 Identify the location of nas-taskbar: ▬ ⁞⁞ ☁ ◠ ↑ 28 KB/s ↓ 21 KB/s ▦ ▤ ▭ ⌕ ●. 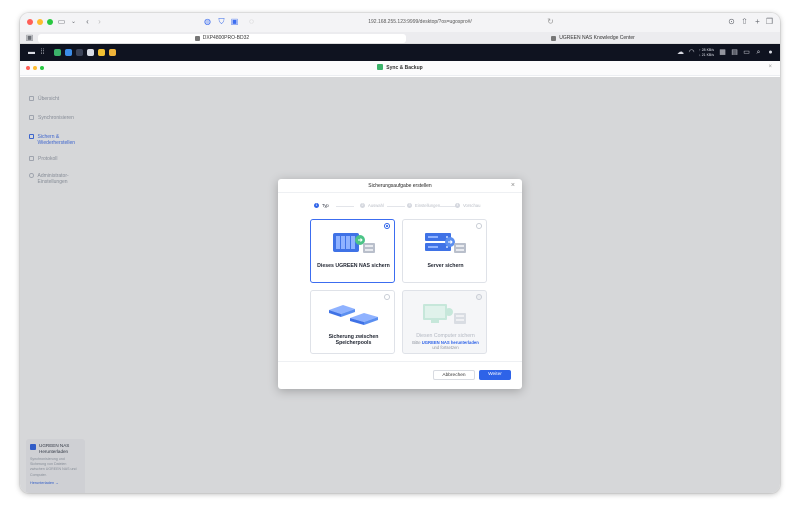
(400, 52).